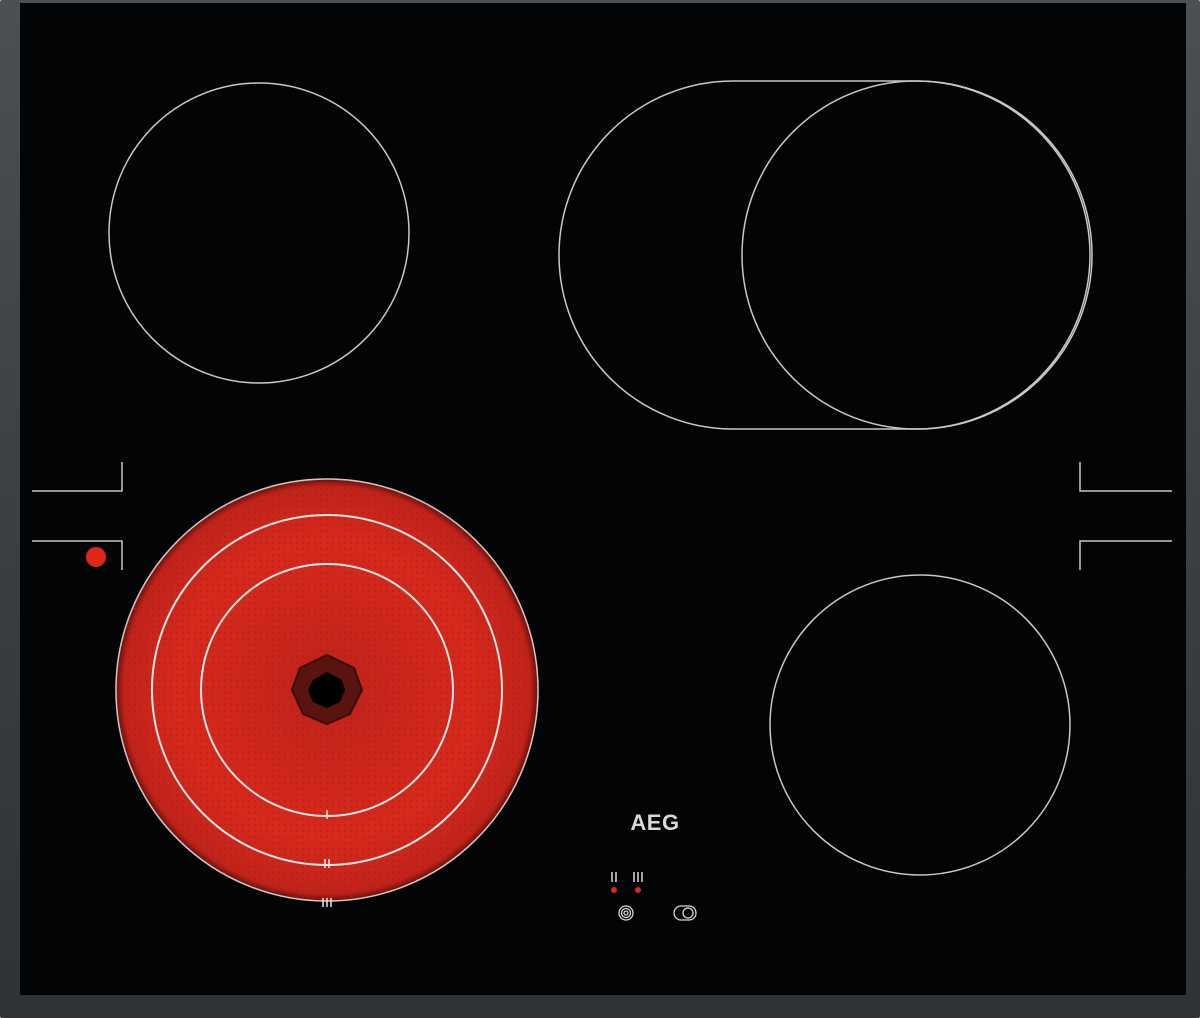 The width and height of the screenshot is (1200, 1018). I want to click on indicator-dot-left, so click(614, 890).